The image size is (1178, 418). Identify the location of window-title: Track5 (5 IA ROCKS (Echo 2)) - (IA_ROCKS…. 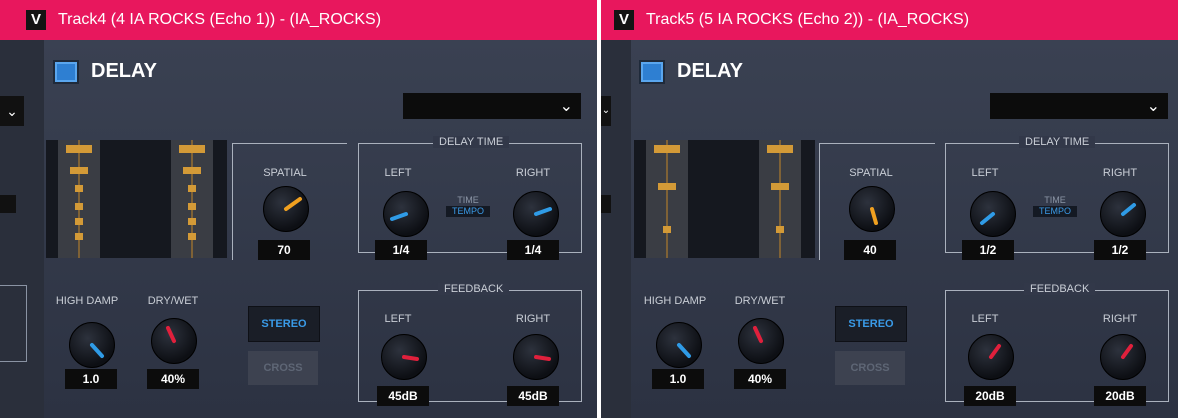
(808, 19).